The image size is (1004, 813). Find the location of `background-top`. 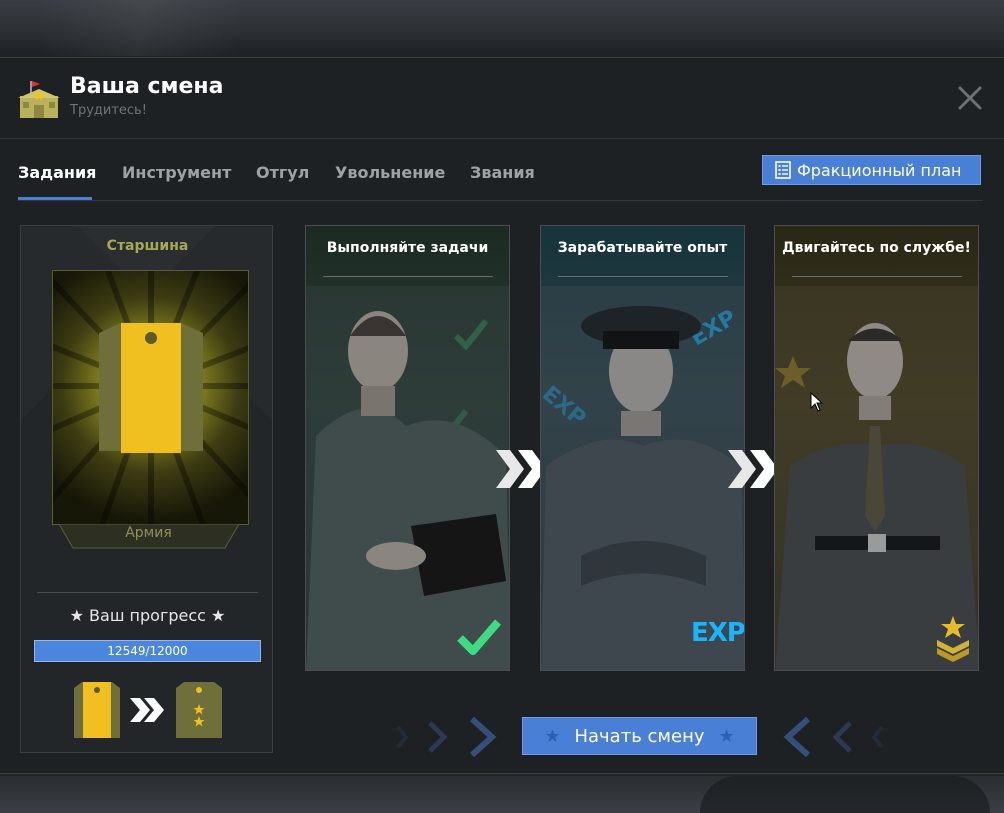

background-top is located at coordinates (502, 28).